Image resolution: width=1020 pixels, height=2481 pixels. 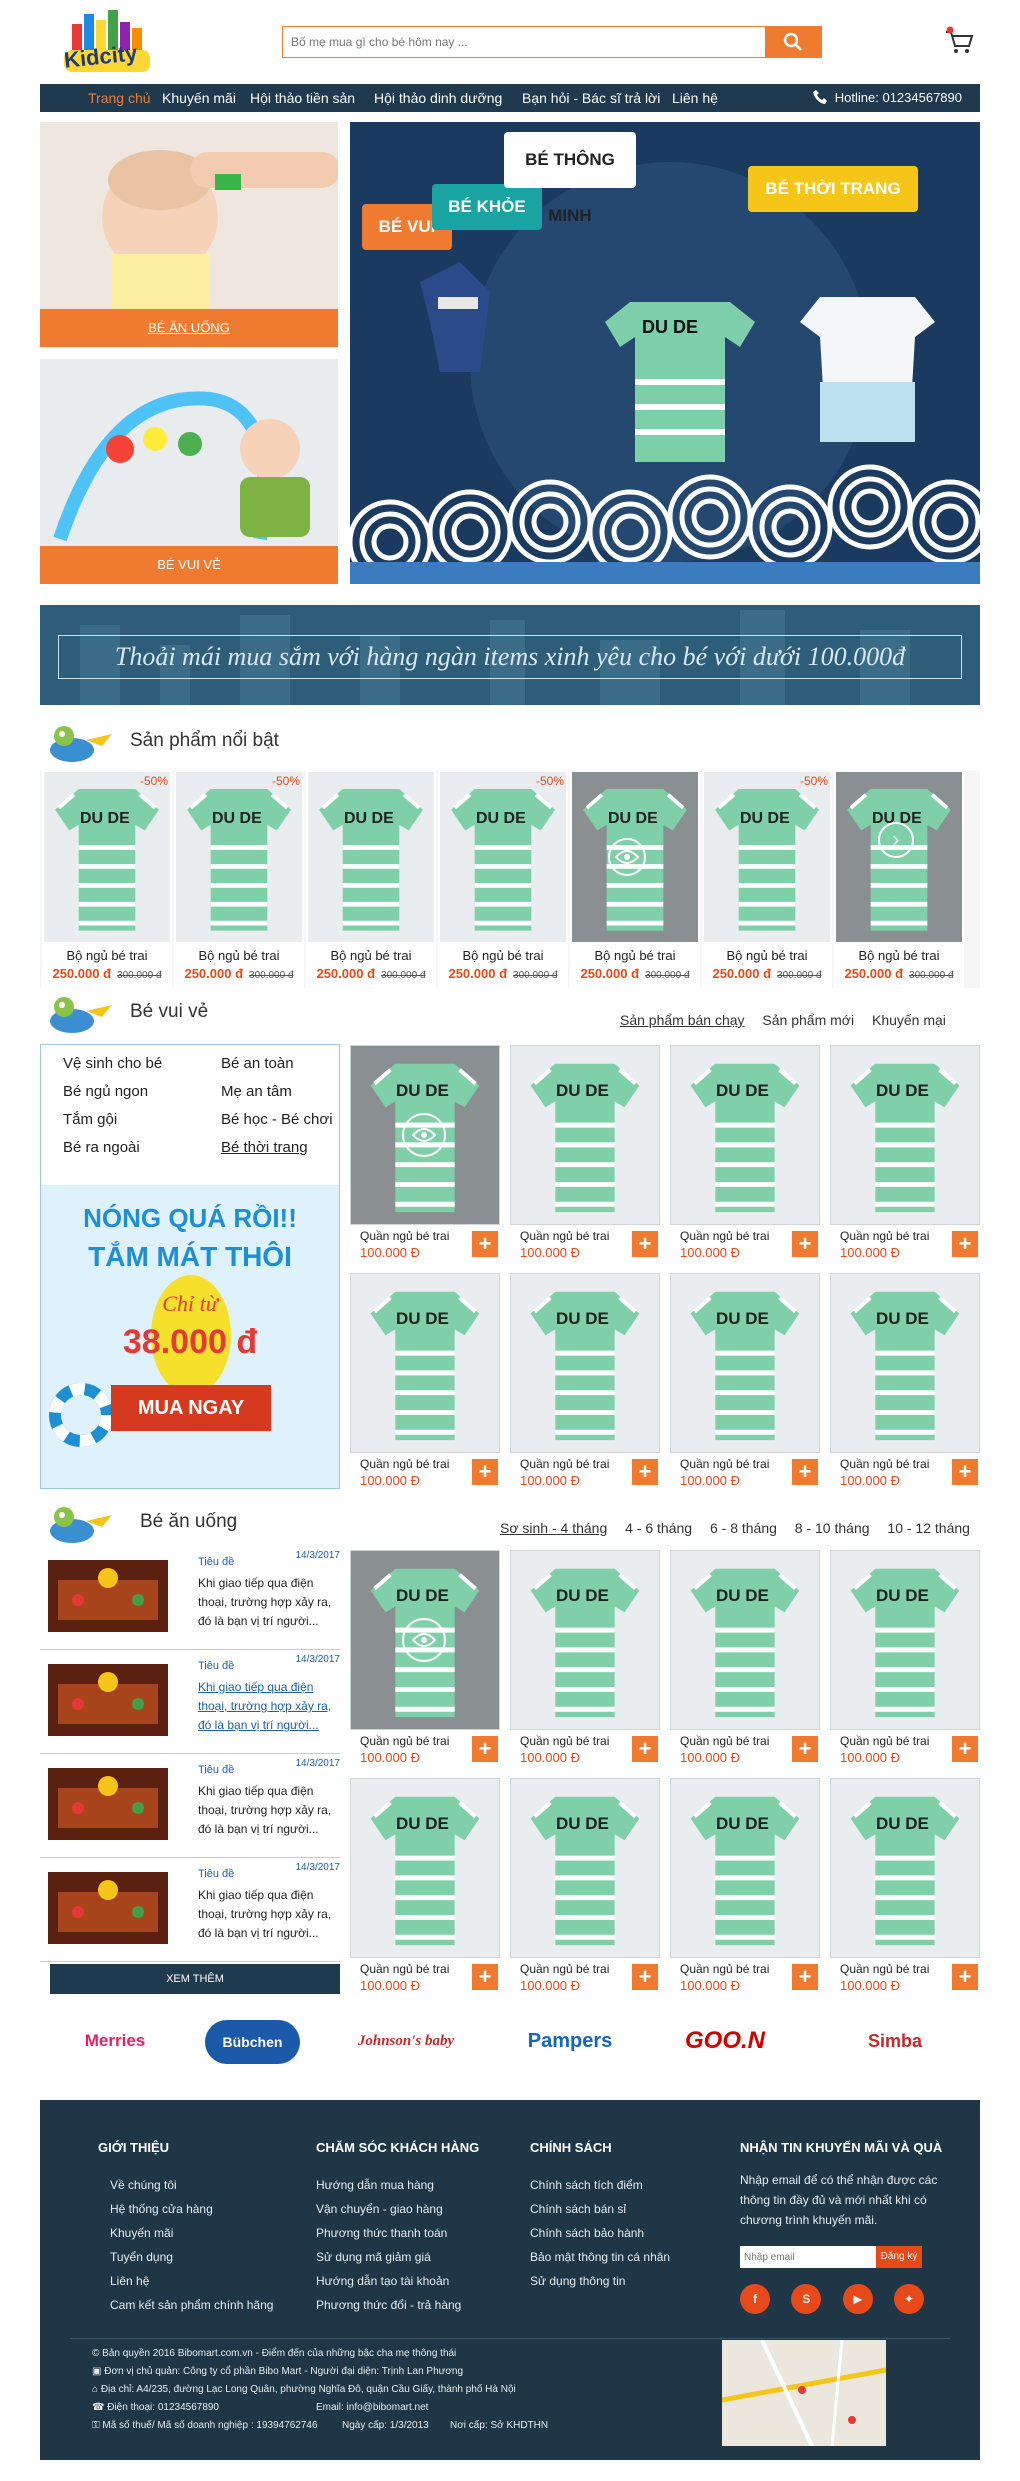 What do you see at coordinates (570, 178) in the screenshot?
I see `tag-smart: BÉ THÔNG MINH` at bounding box center [570, 178].